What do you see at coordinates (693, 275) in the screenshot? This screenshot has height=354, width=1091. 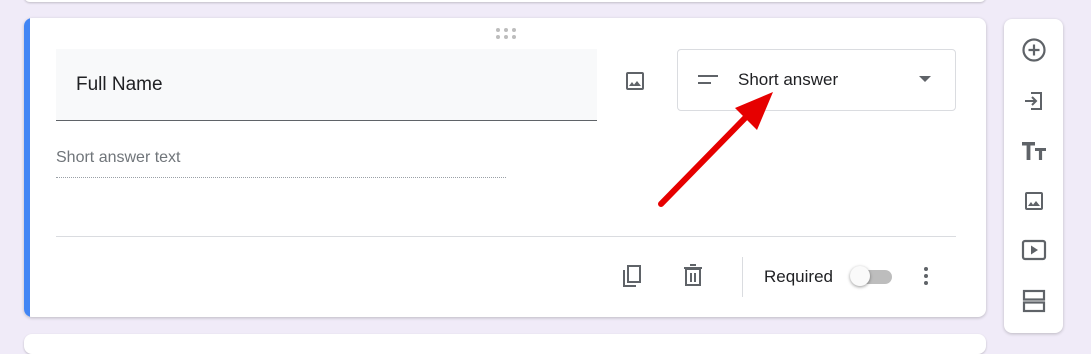 I see `trash-icon` at bounding box center [693, 275].